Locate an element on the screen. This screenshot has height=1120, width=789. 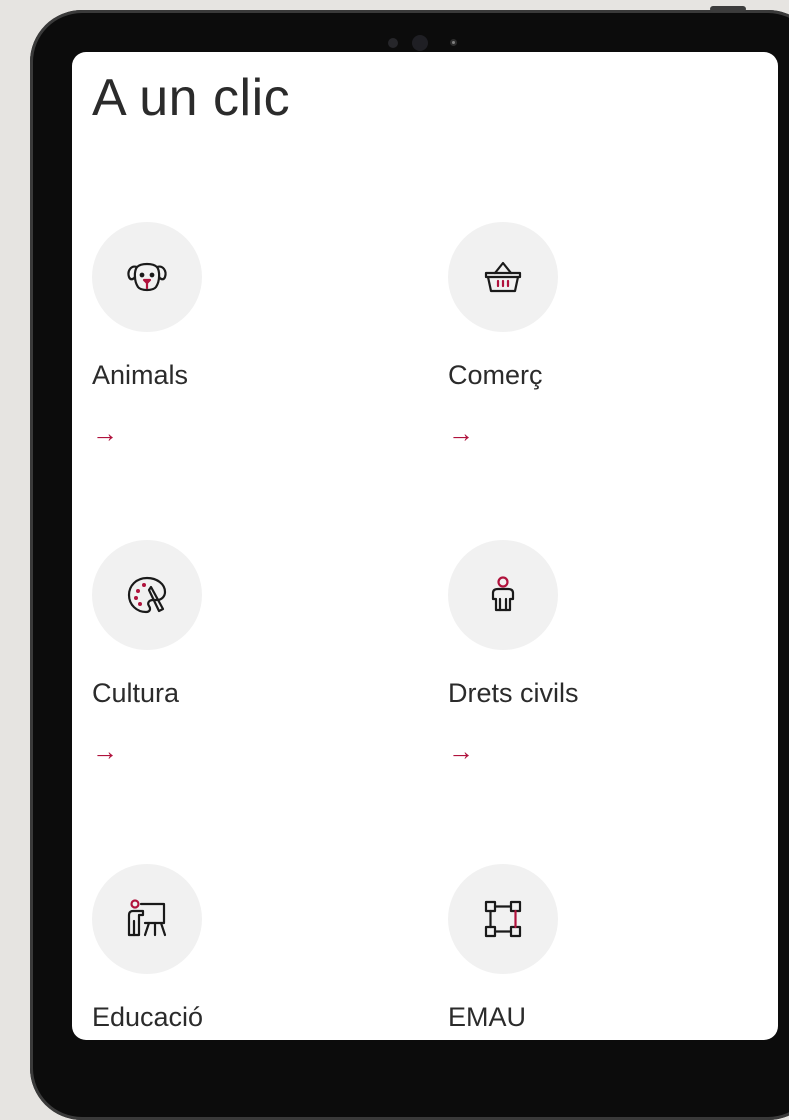
tile-label: Drets civils is located at coordinates (513, 693).